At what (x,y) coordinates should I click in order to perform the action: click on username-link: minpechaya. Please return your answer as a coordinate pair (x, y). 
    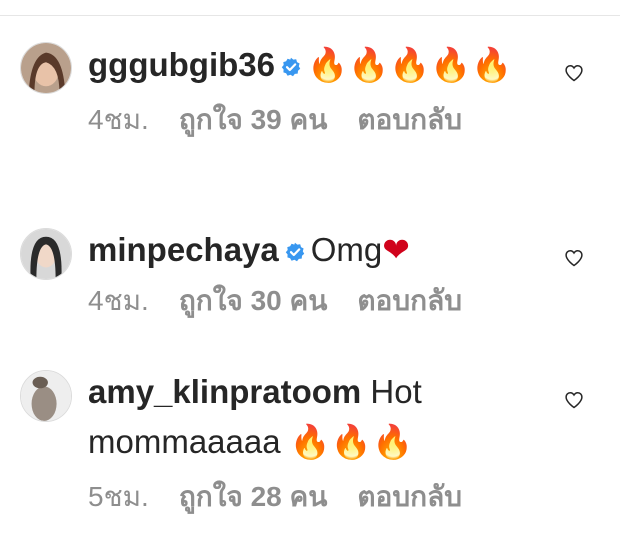
    Looking at the image, I should click on (183, 249).